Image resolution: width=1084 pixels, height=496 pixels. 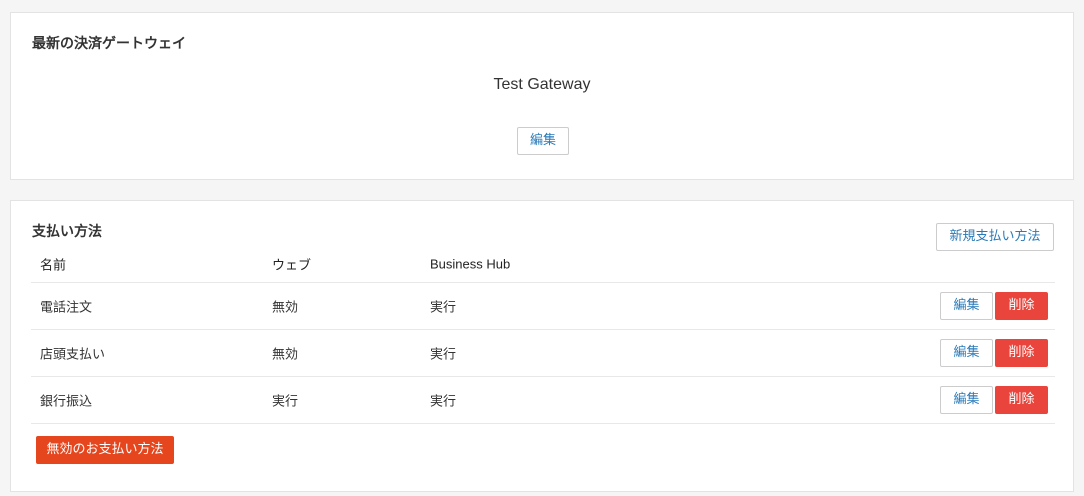 I want to click on table-row: 店頭支払い 無効 実行 編集 削除, so click(x=543, y=353).